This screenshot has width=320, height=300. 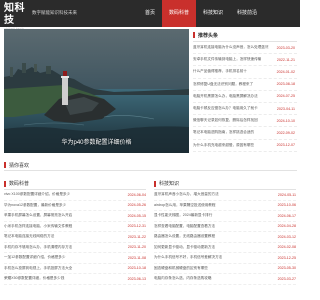 What do you see at coordinates (285, 59) in the screenshot?
I see `item-date: 2022-11-21` at bounding box center [285, 59].